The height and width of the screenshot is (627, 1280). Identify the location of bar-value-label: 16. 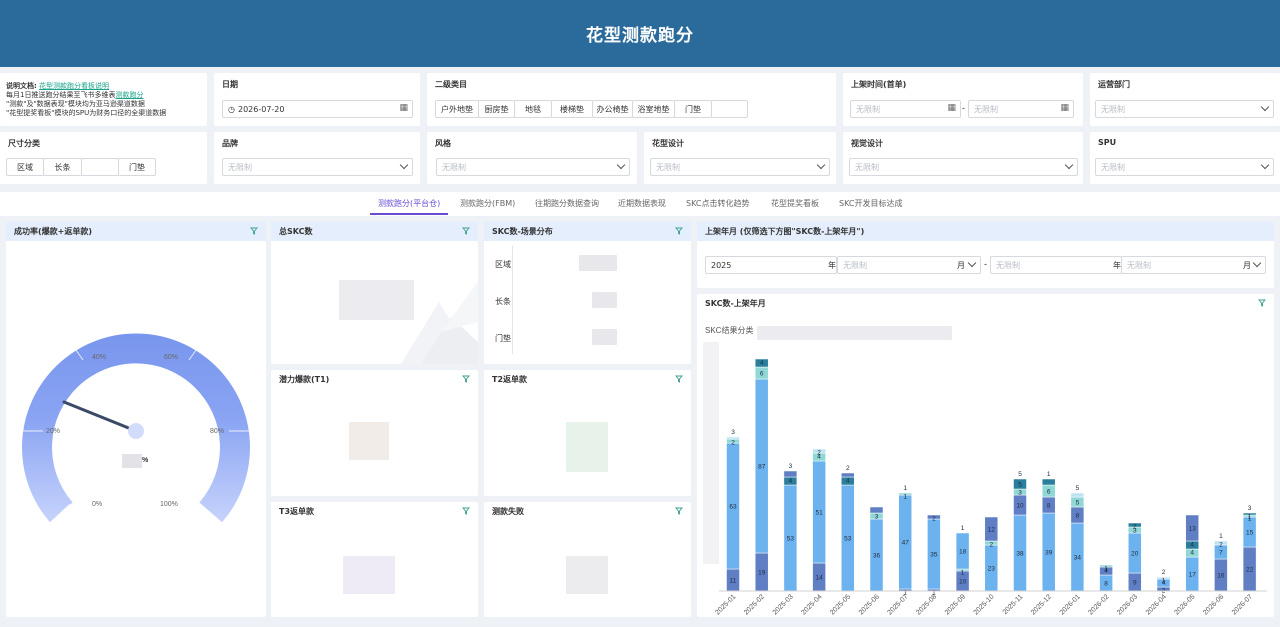
(1221, 576).